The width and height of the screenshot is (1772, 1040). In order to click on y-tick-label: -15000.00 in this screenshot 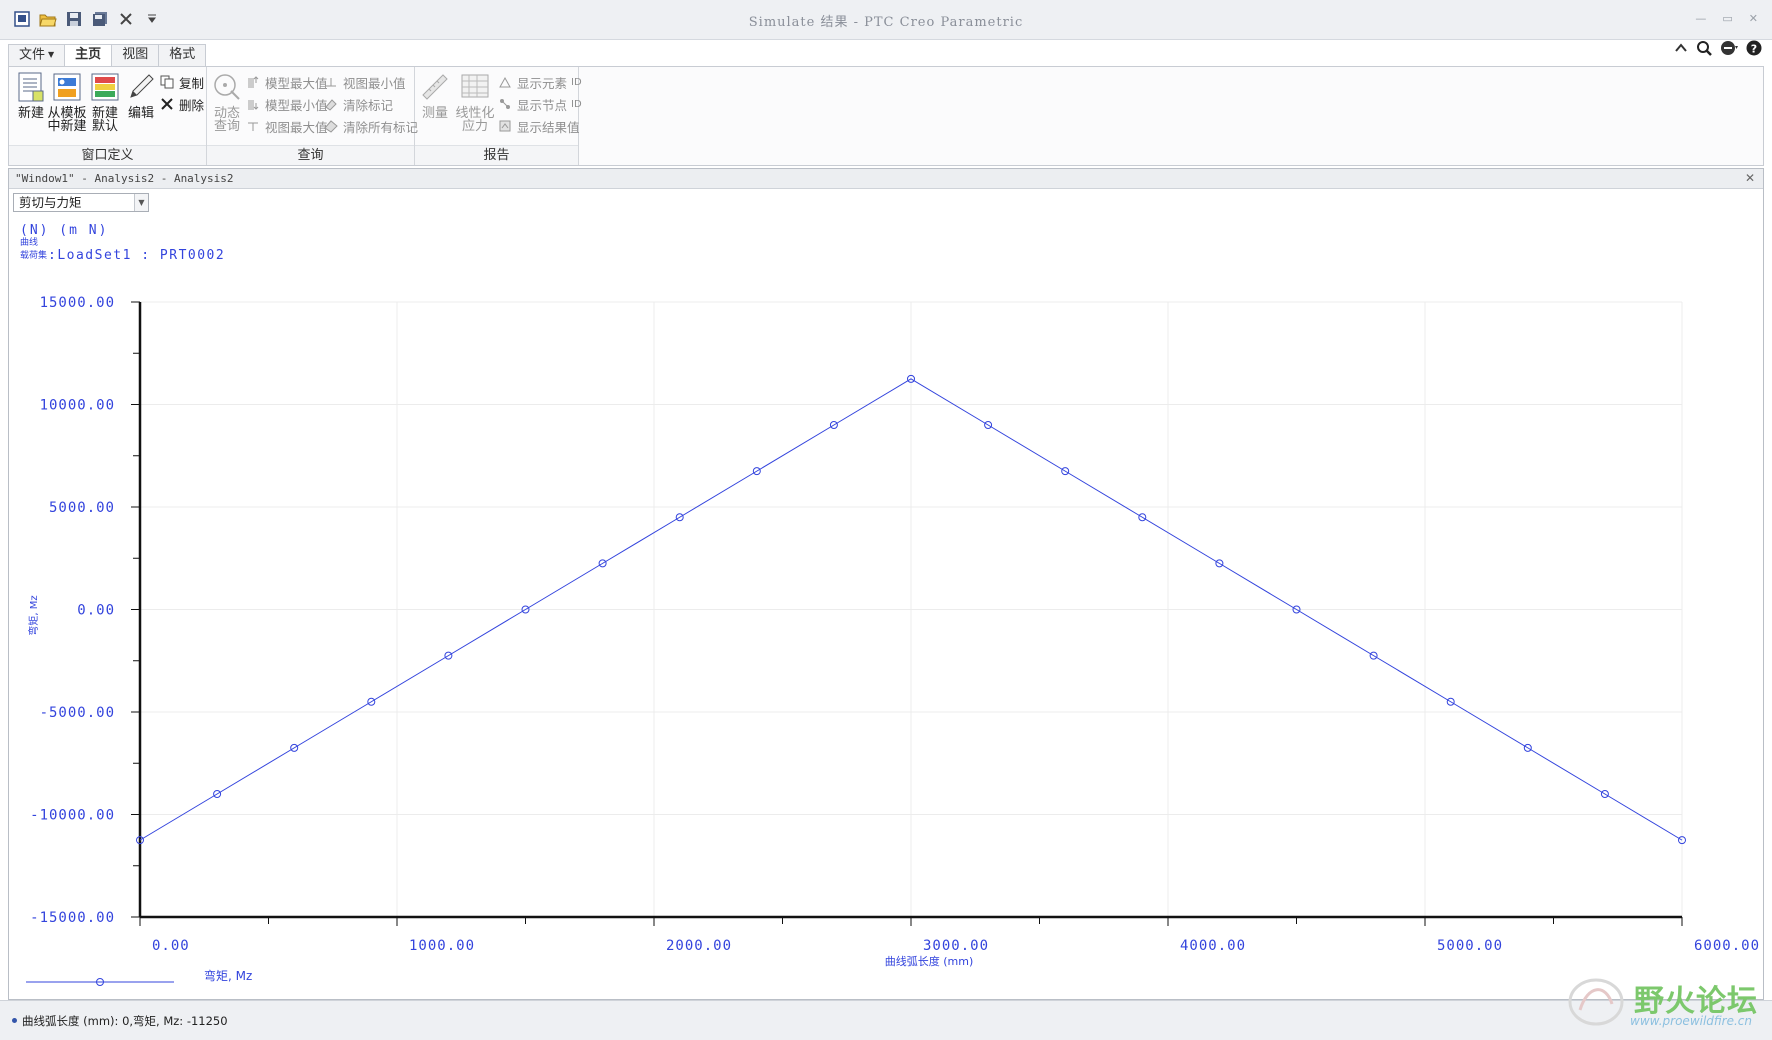, I will do `click(72, 918)`.